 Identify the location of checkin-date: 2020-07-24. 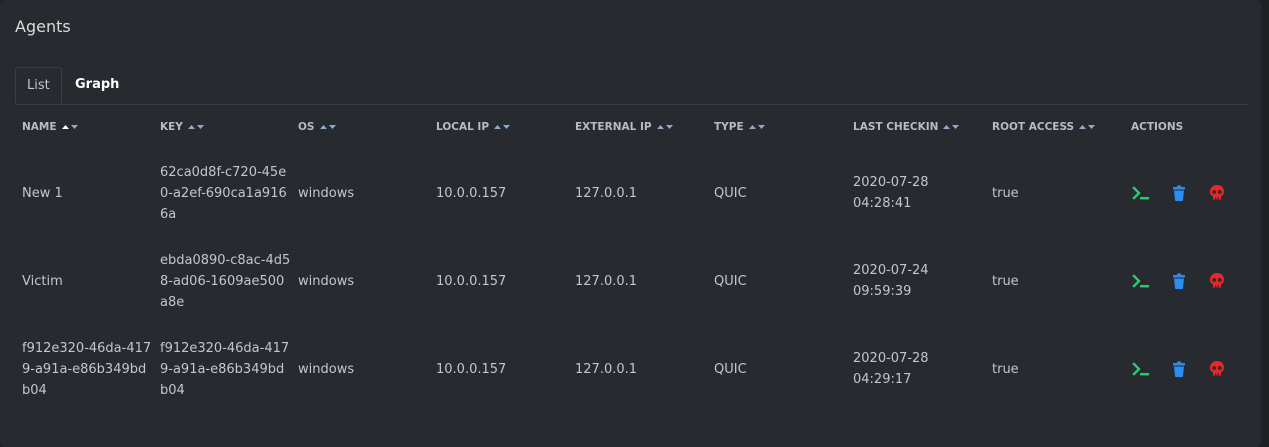
(891, 270).